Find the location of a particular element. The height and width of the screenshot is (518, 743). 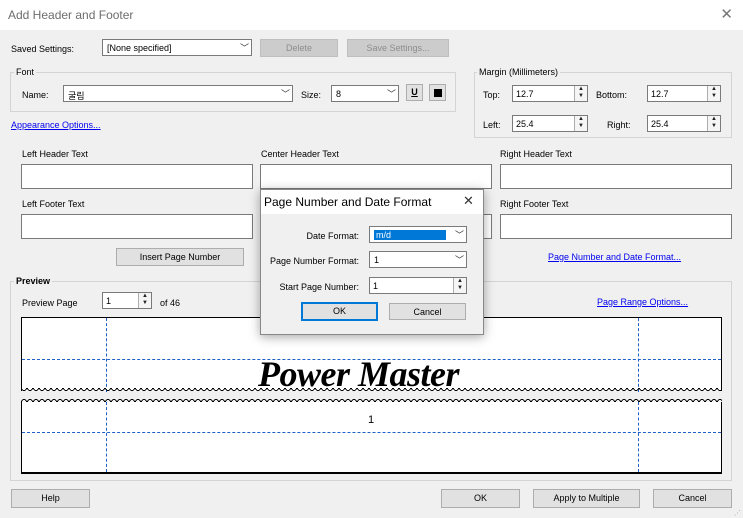

cancel-button: Cancel is located at coordinates (692, 498).